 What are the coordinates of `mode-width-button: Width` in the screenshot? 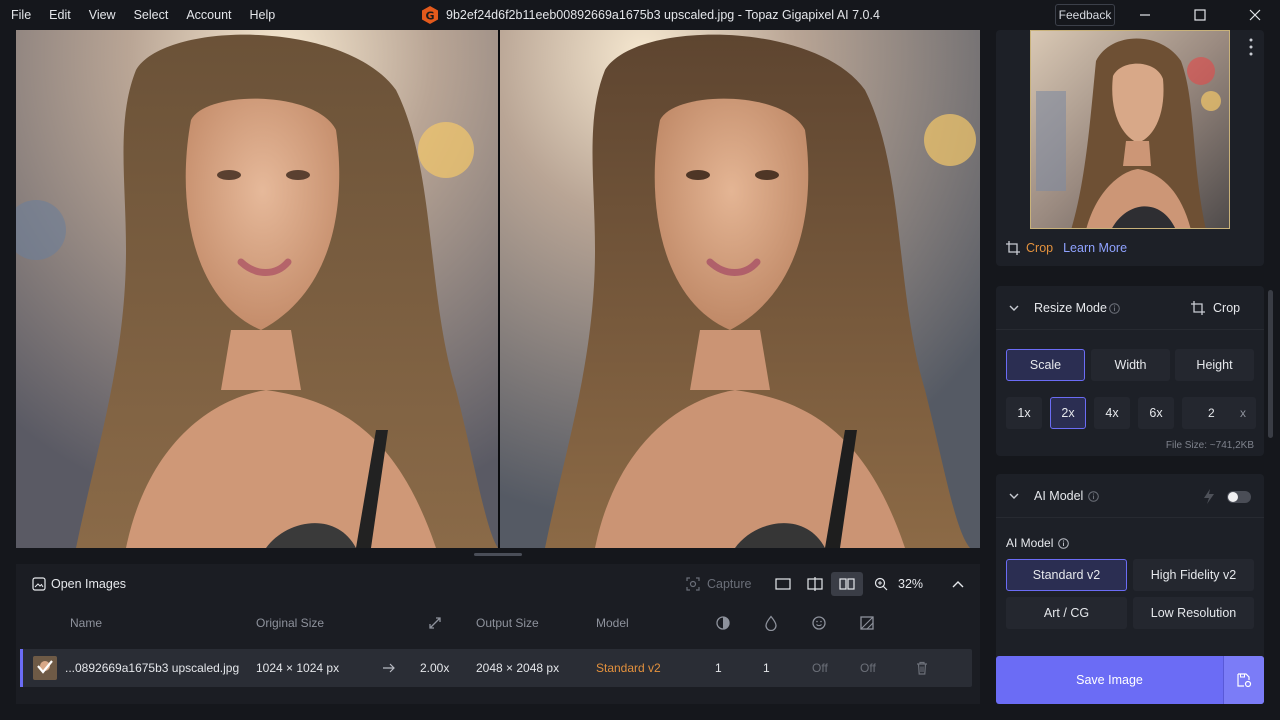 It's located at (1130, 365).